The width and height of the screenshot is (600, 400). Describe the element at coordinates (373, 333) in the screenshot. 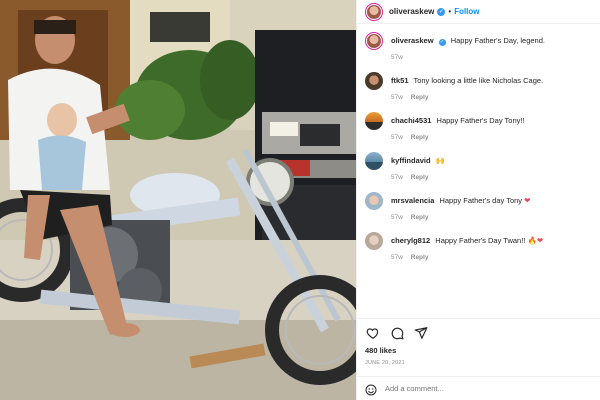

I see `heart-icon` at that location.